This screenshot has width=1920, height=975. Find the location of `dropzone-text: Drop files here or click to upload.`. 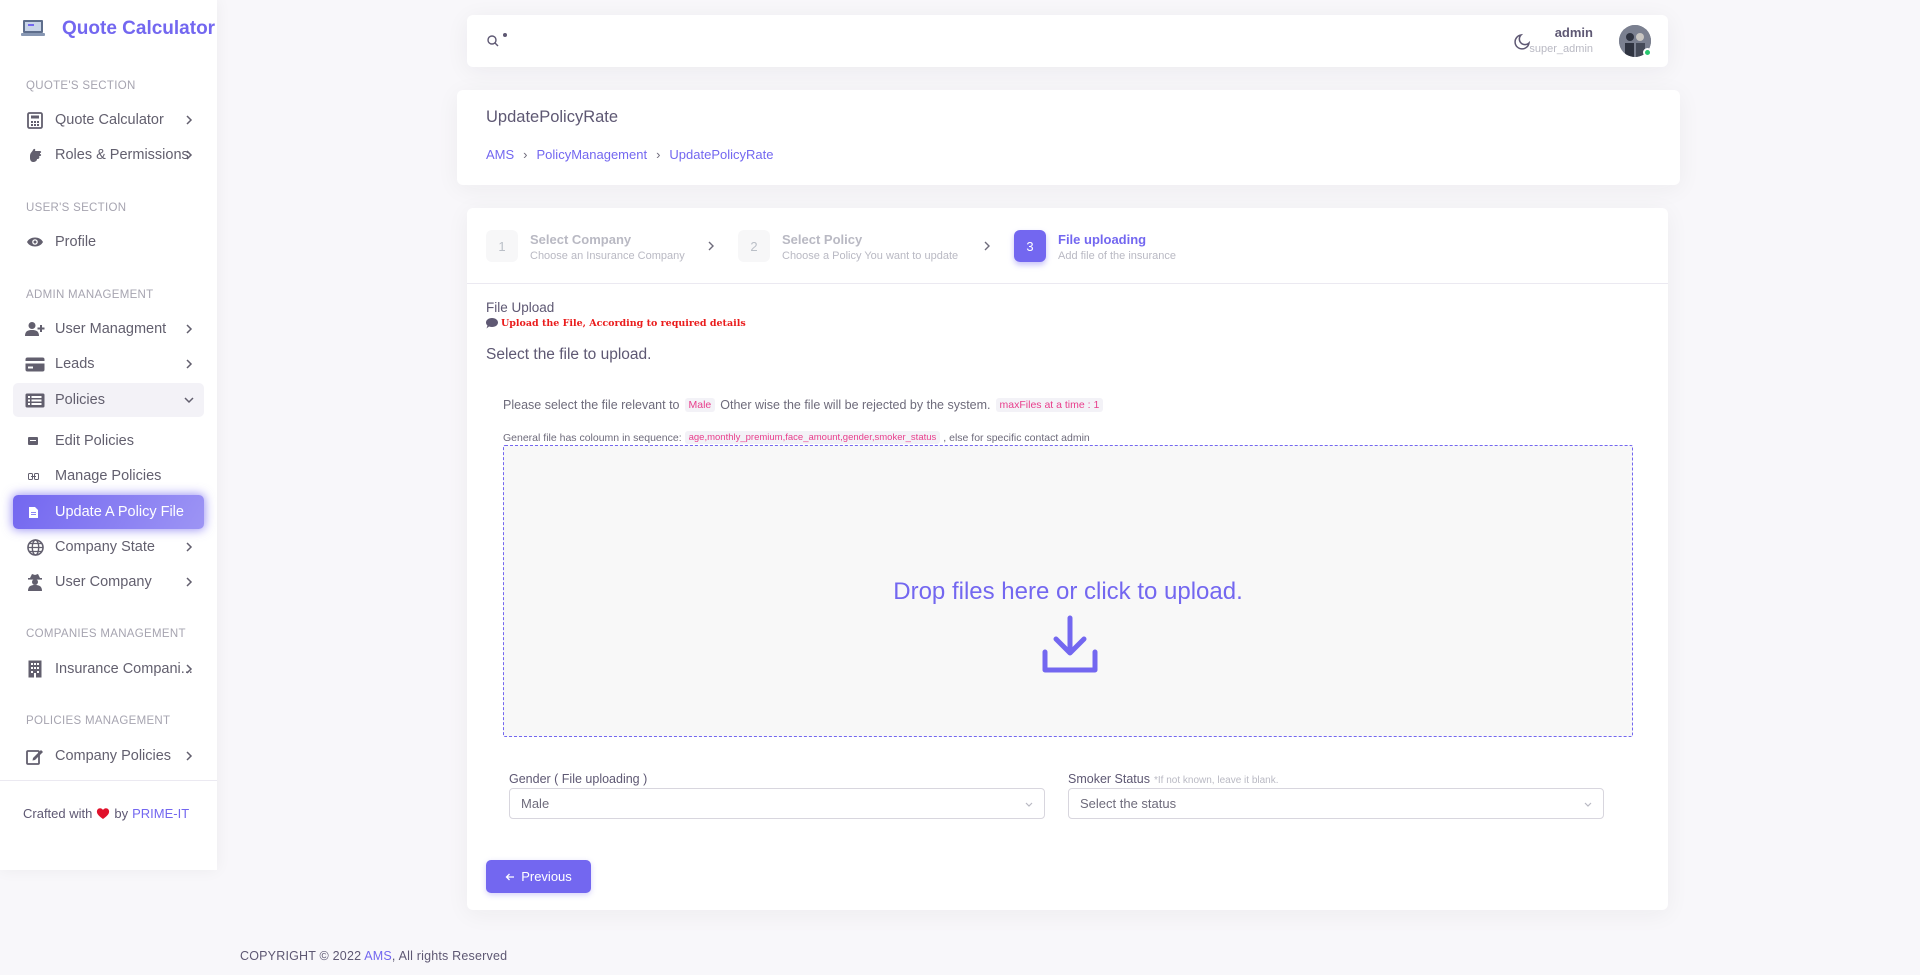

dropzone-text: Drop files here or click to upload. is located at coordinates (1068, 591).